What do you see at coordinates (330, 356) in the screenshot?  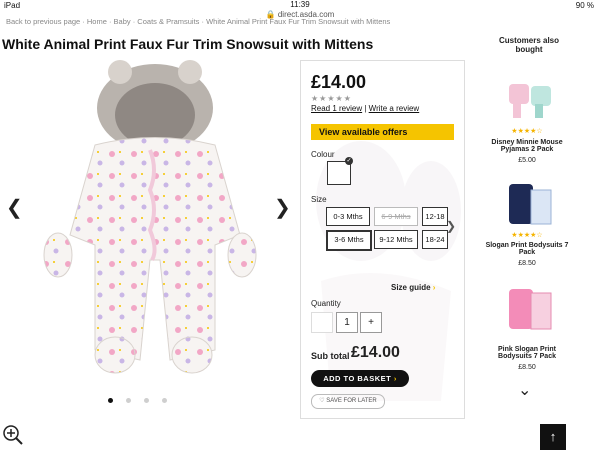 I see `subtotal-label: Sub total` at bounding box center [330, 356].